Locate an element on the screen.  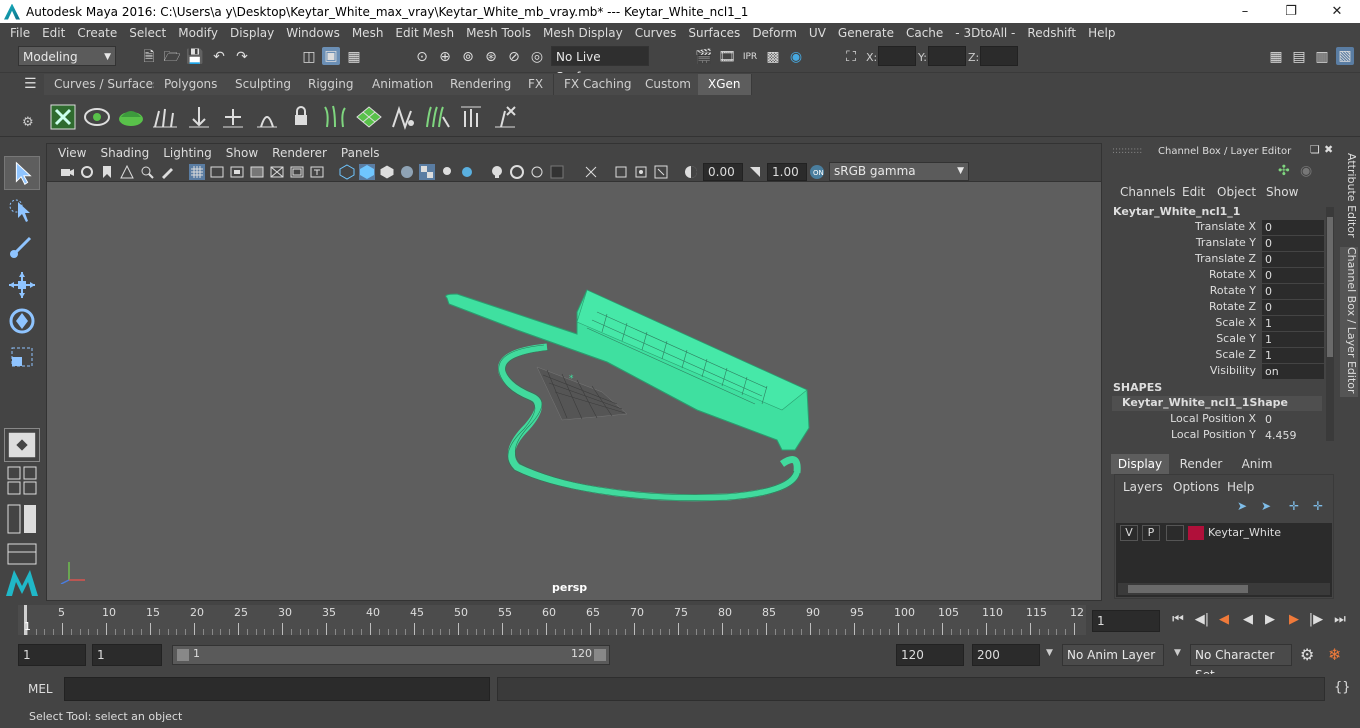
tool-settings-toggle-icon: ▥ is located at coordinates (1322, 57).